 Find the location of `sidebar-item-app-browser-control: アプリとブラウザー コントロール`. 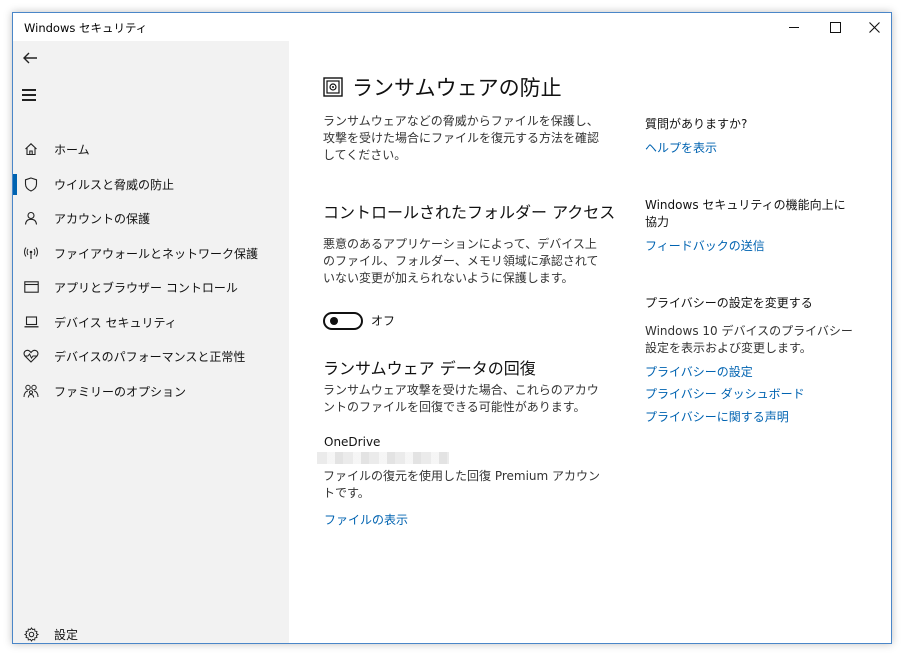

sidebar-item-app-browser-control: アプリとブラウザー コントロール is located at coordinates (151, 287).